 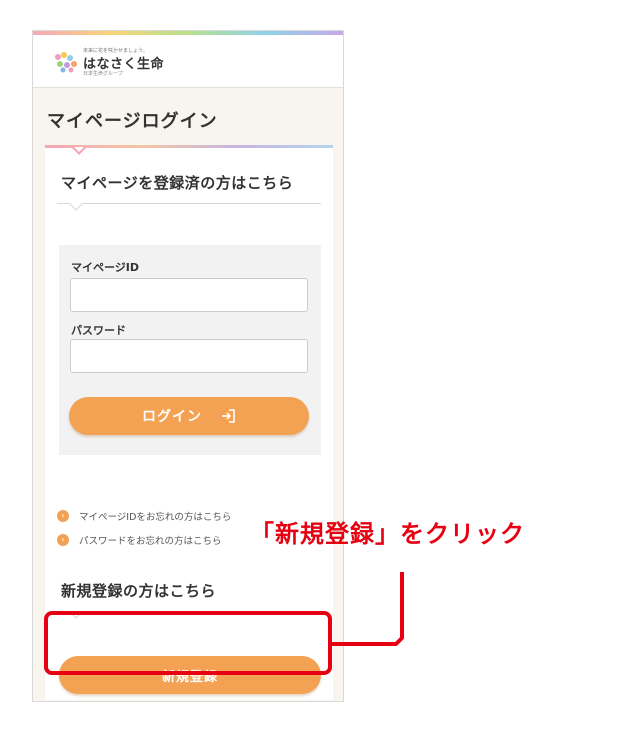 I want to click on callout-connector, so click(x=368, y=609).